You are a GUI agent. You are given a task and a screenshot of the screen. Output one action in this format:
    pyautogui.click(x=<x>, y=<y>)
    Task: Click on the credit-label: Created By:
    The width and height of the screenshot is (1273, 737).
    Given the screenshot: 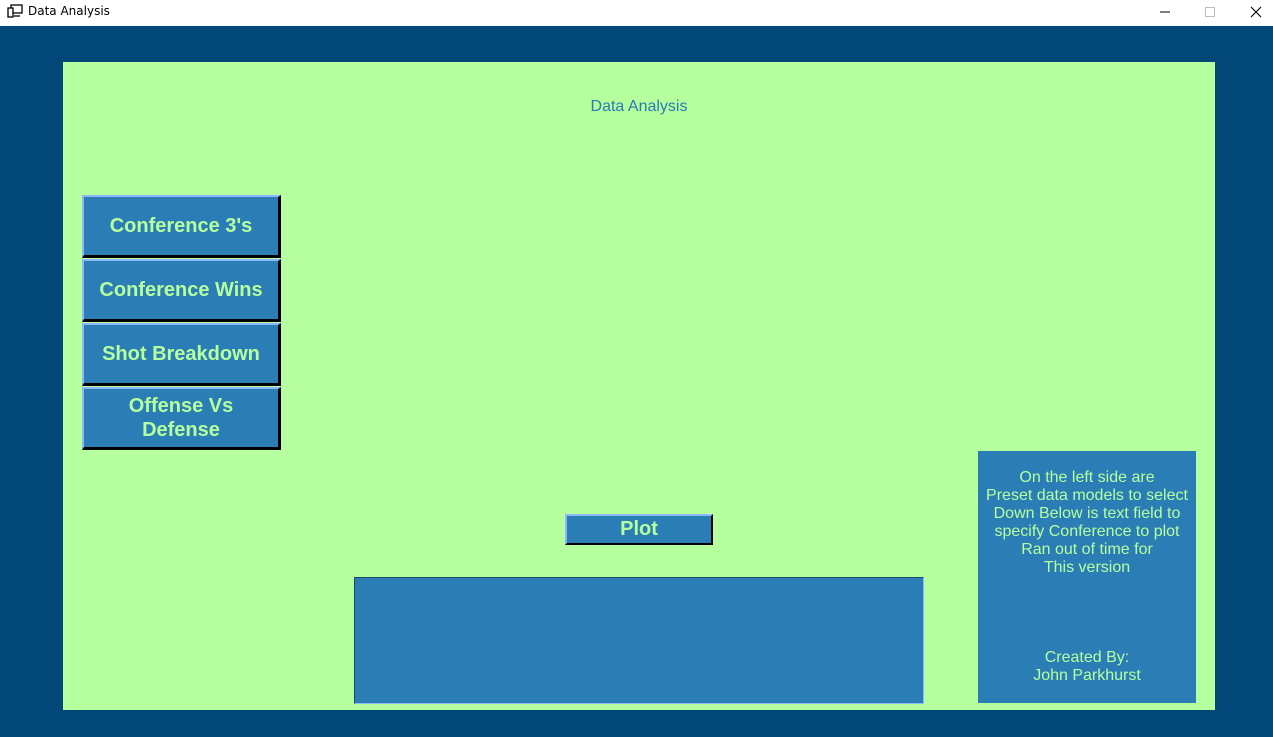 What is the action you would take?
    pyautogui.click(x=1087, y=657)
    